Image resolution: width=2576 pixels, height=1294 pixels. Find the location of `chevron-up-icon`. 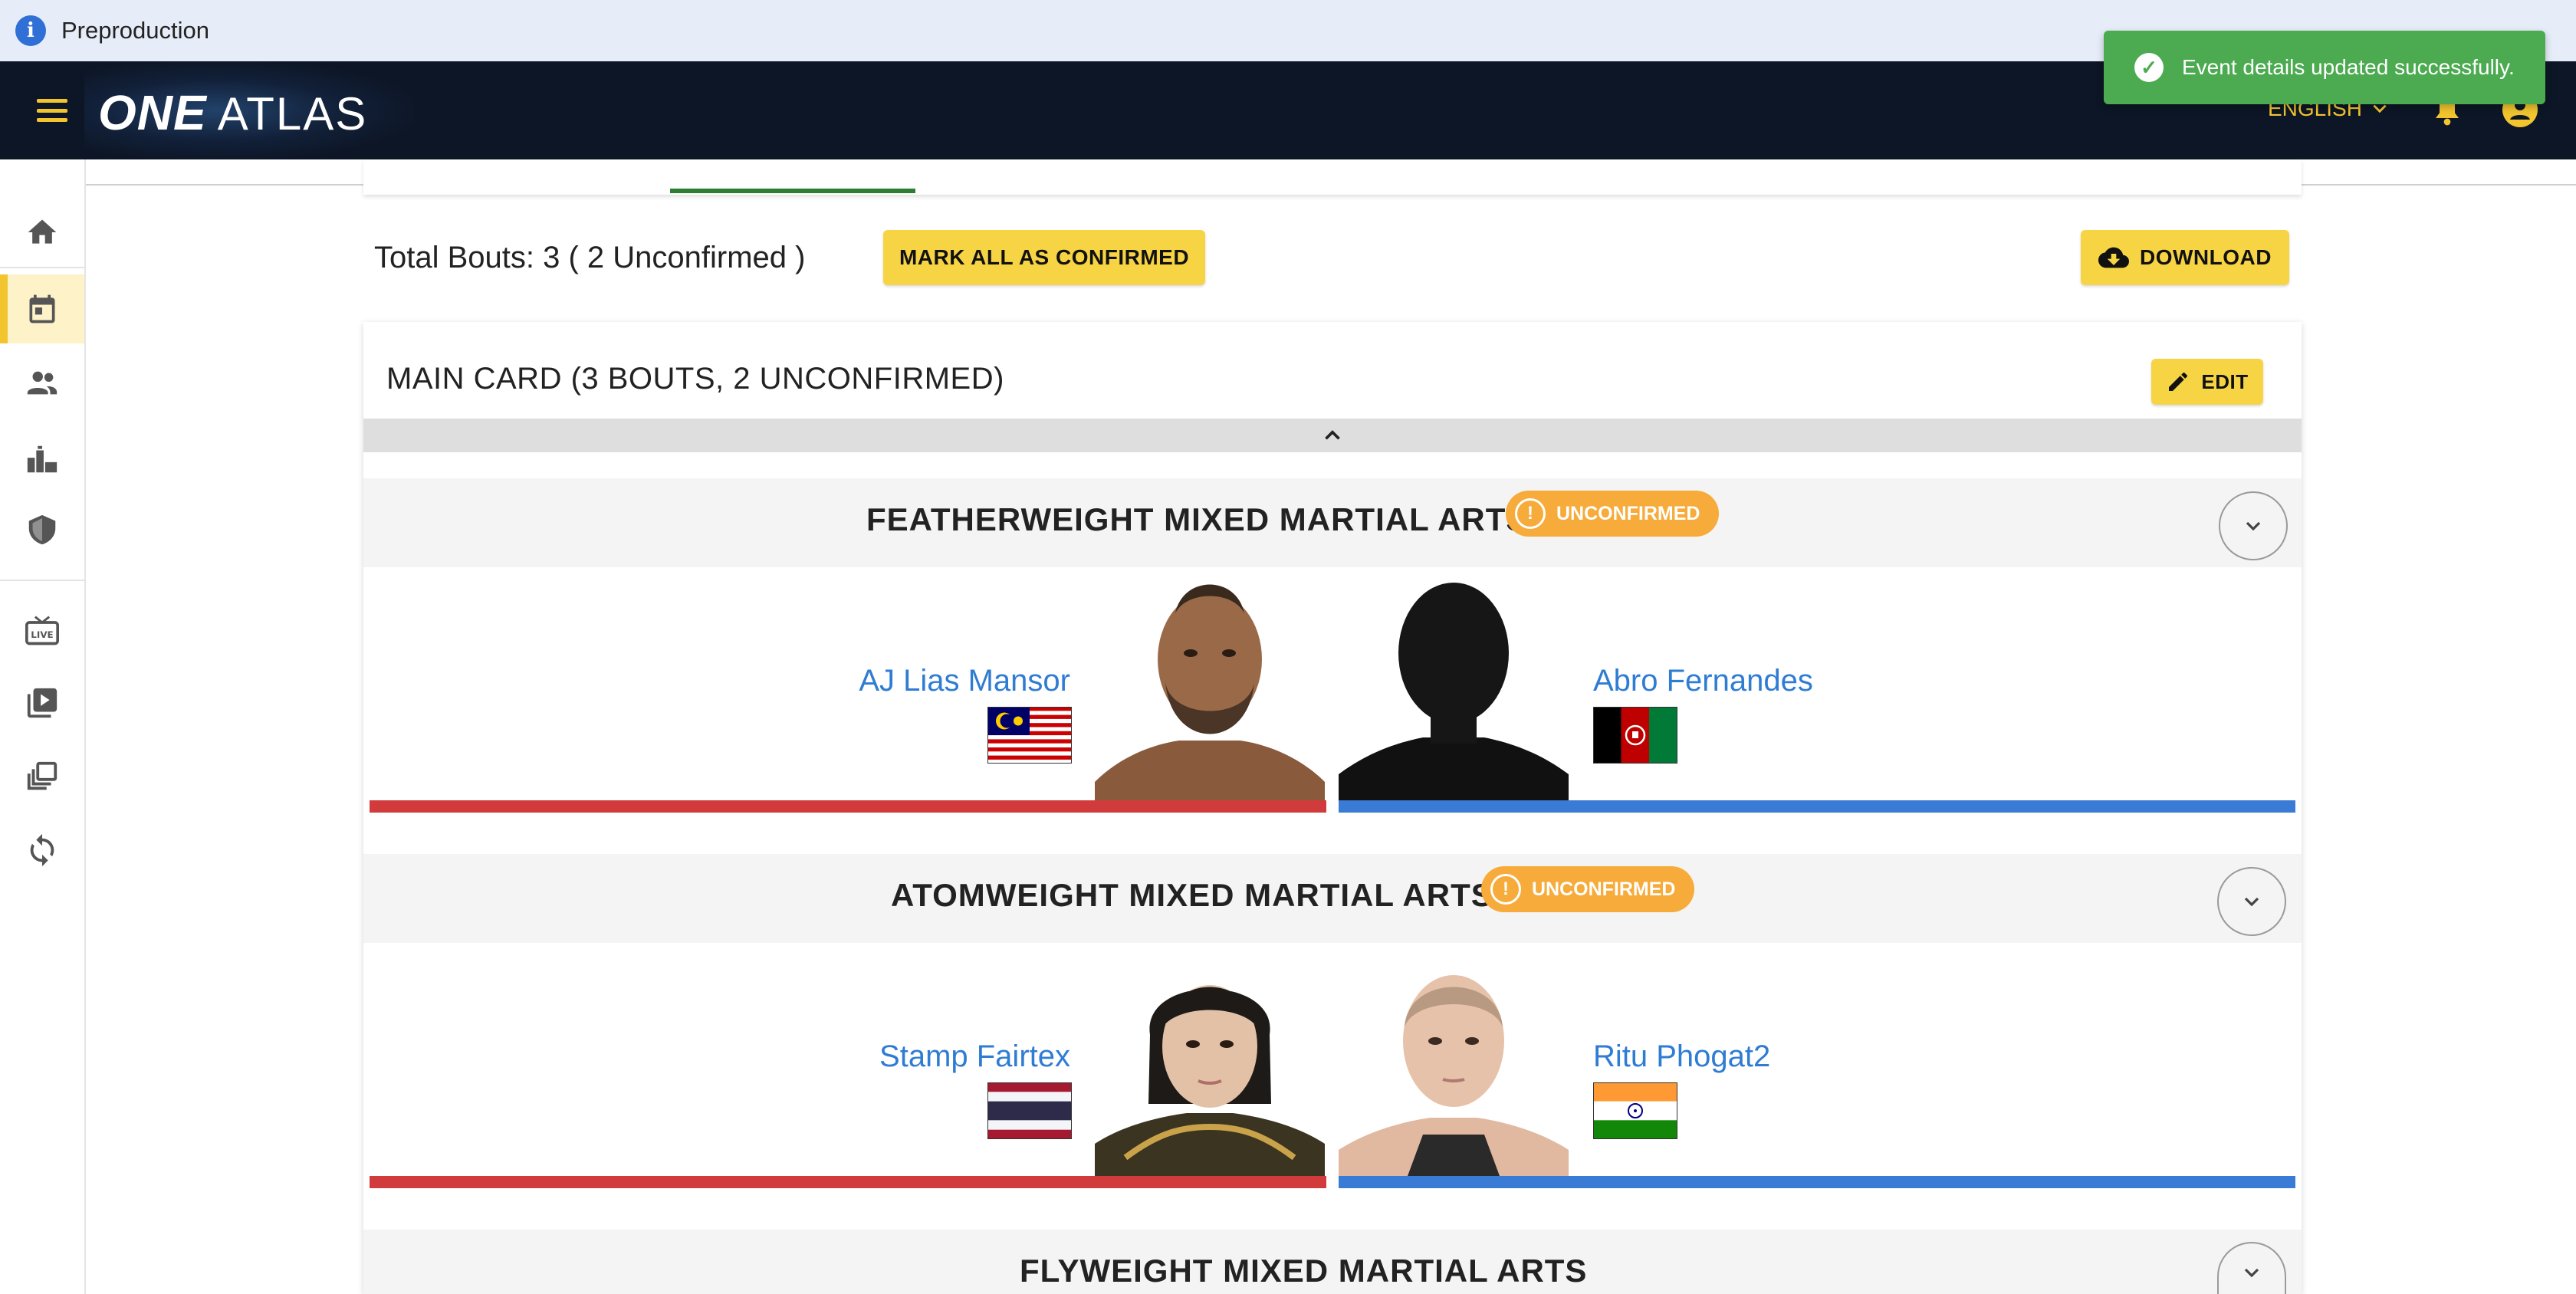

chevron-up-icon is located at coordinates (1332, 435).